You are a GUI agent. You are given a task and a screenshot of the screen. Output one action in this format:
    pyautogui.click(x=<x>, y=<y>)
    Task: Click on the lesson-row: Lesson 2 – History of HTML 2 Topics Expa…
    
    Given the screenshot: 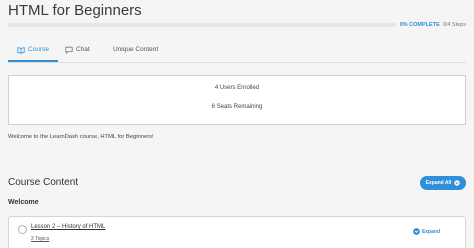 What is the action you would take?
    pyautogui.click(x=237, y=232)
    